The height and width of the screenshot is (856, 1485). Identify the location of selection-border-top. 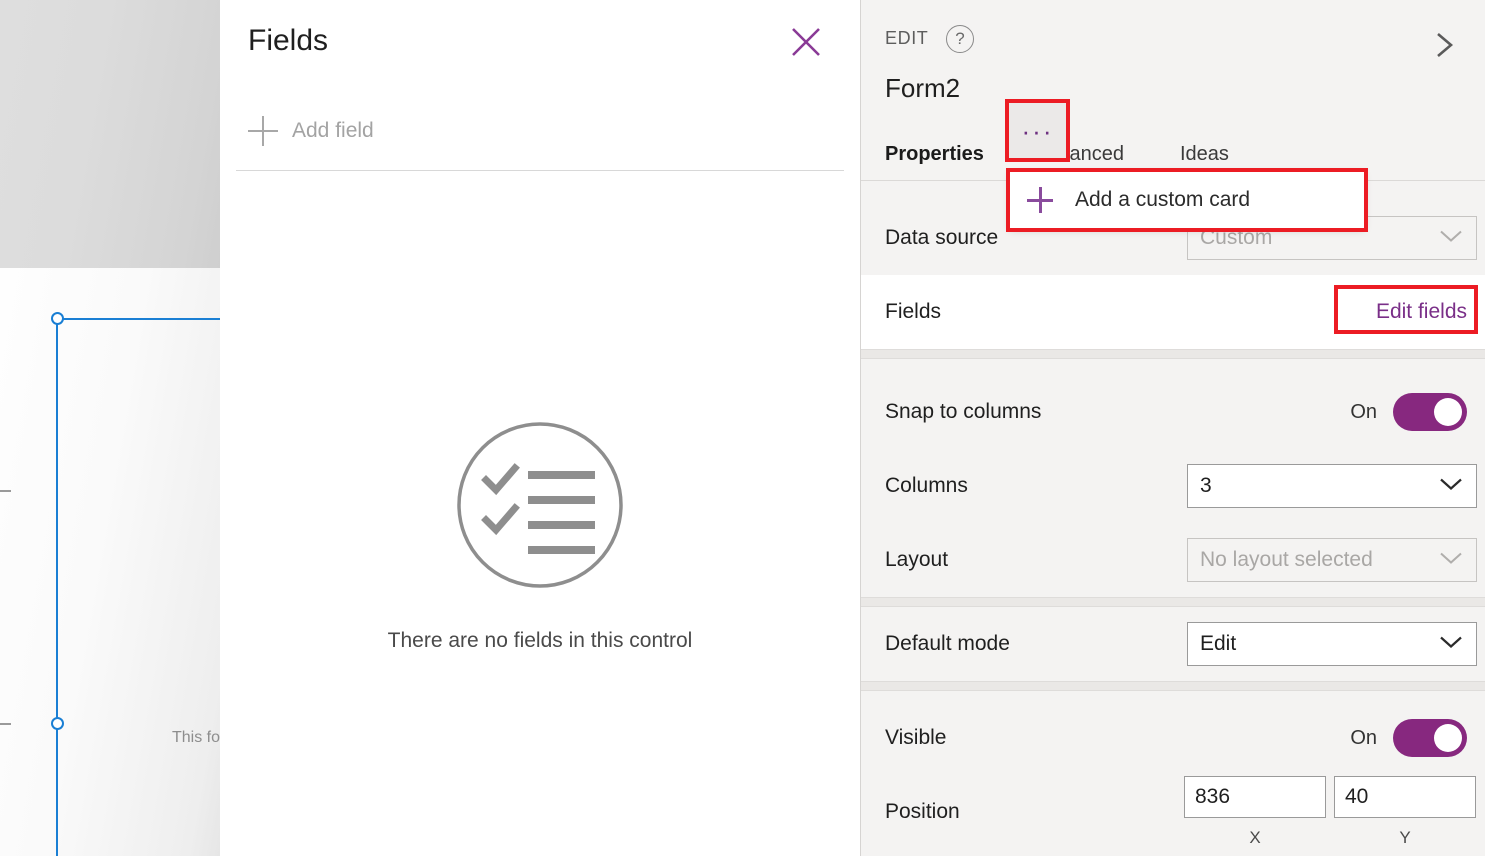
(138, 319).